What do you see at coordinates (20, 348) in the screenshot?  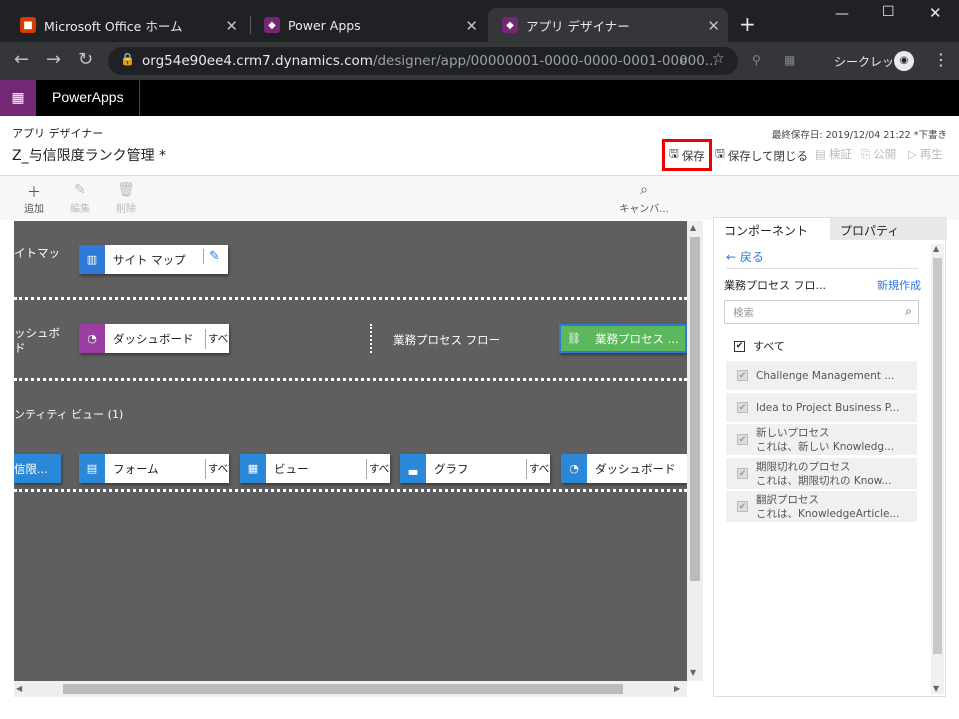 I see `dashboard-label-2: ド` at bounding box center [20, 348].